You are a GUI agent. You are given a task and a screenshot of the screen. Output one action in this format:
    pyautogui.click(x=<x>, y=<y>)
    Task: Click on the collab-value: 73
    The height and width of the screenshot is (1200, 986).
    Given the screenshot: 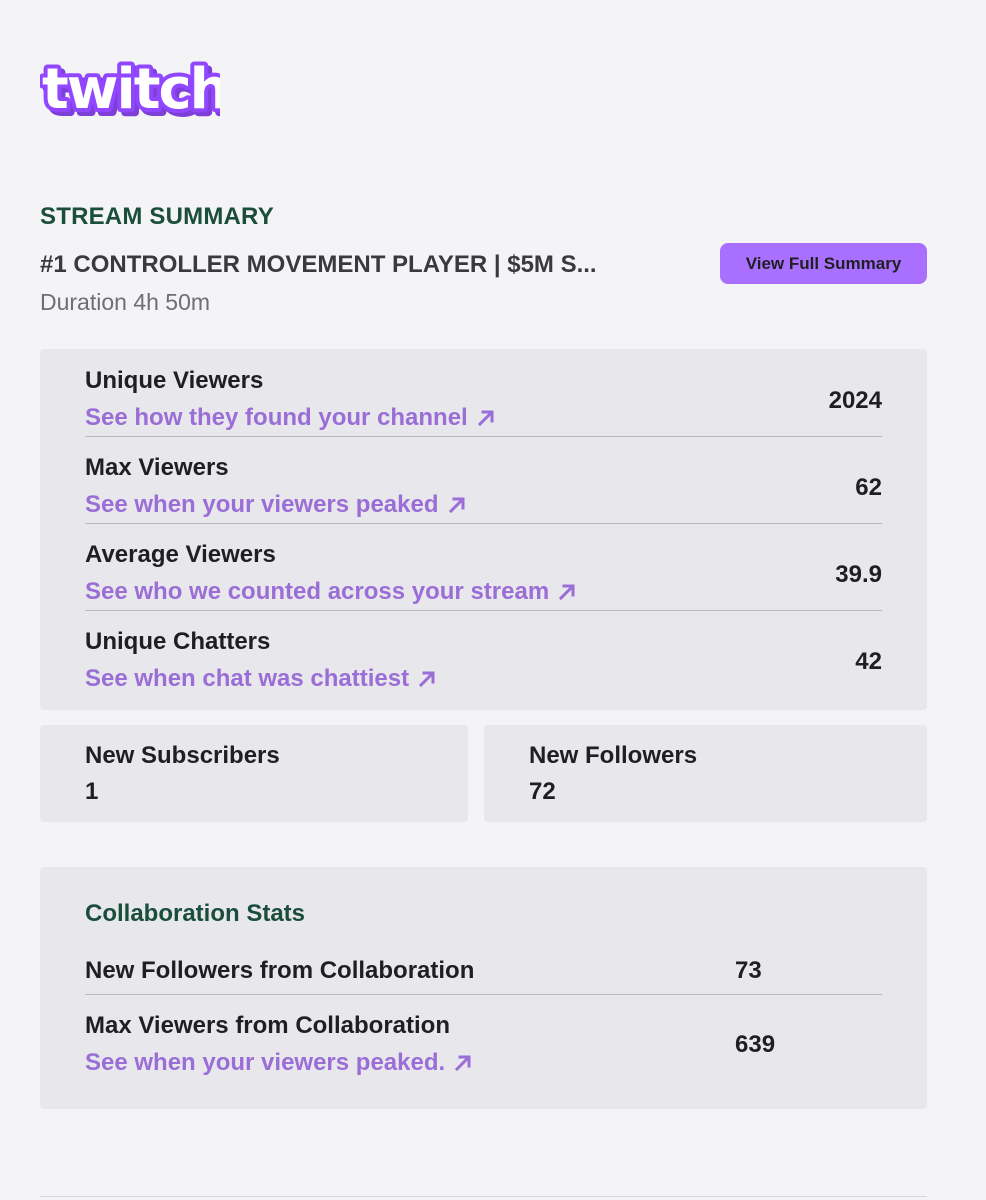 What is the action you would take?
    pyautogui.click(x=748, y=970)
    